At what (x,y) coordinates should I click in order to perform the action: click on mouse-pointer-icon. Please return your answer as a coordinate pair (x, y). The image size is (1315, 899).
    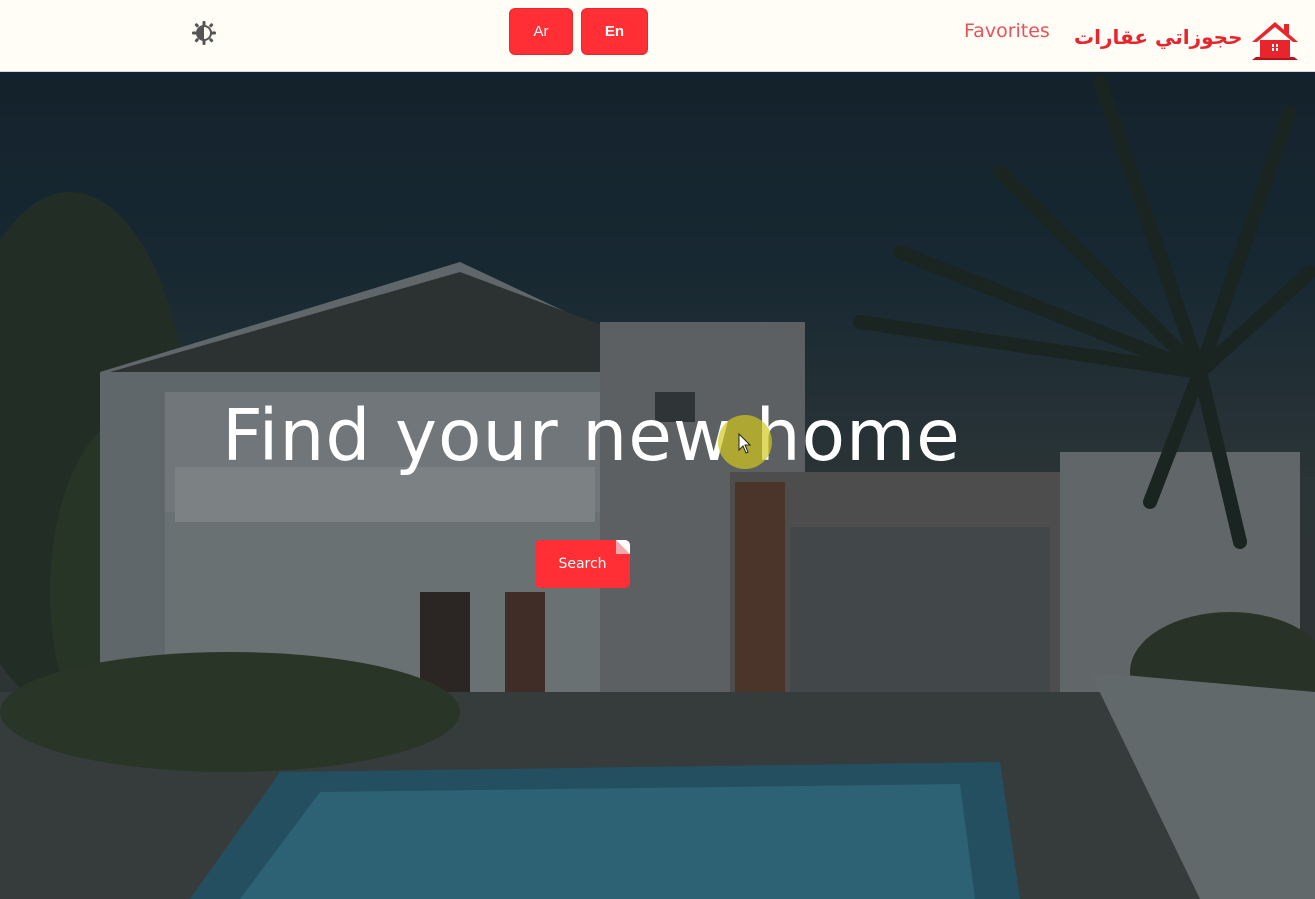
    Looking at the image, I should click on (745, 443).